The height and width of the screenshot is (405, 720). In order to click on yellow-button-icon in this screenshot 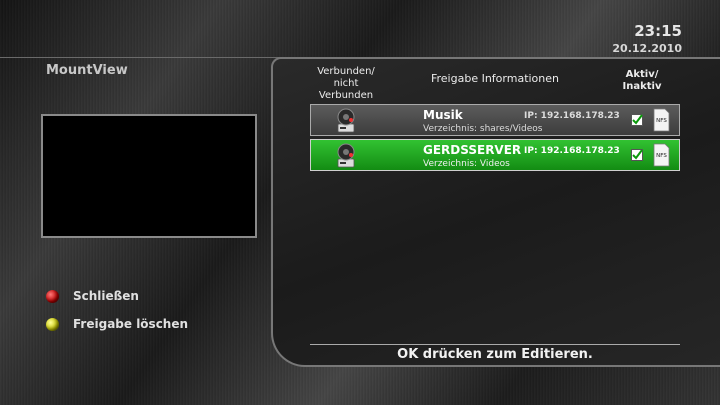, I will do `click(52, 324)`.